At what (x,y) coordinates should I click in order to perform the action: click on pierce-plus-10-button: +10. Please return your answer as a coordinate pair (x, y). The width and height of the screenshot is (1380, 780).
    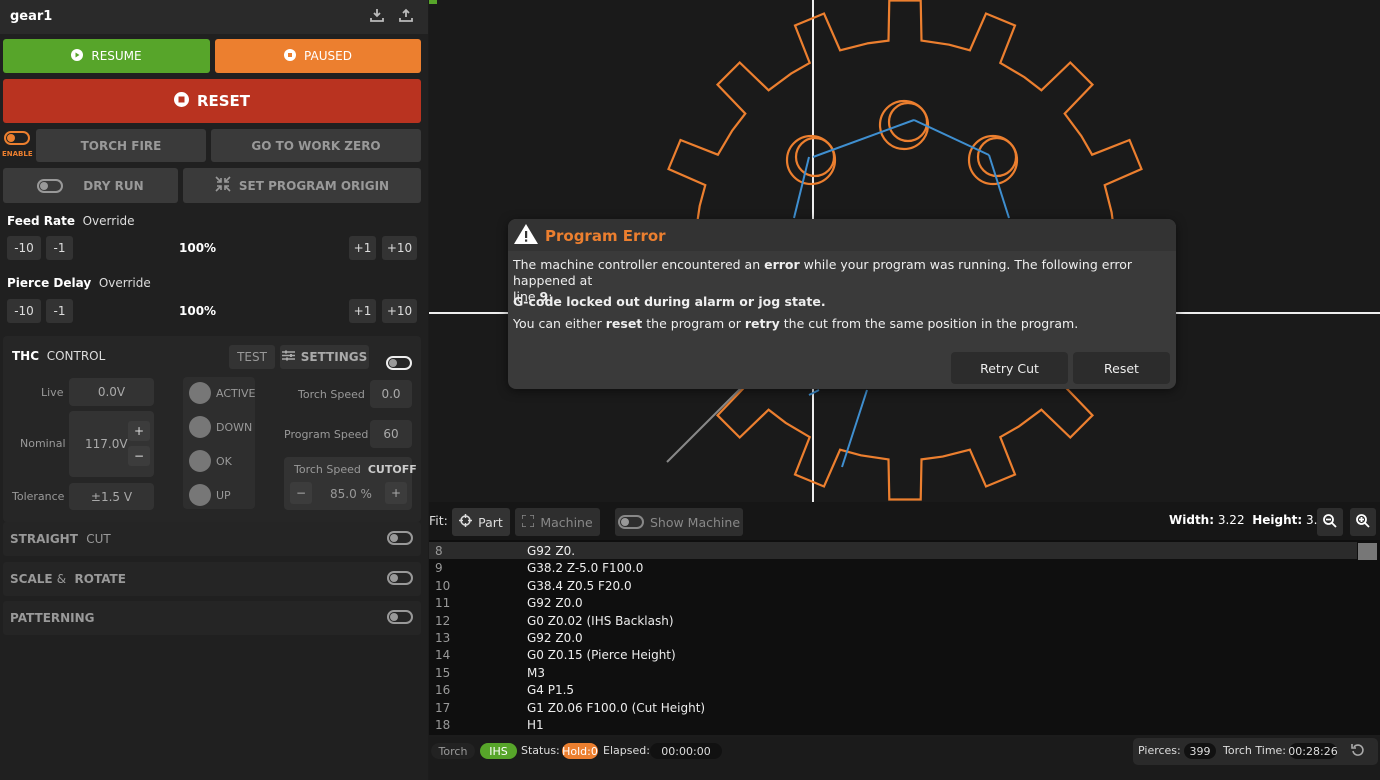
    Looking at the image, I should click on (399, 311).